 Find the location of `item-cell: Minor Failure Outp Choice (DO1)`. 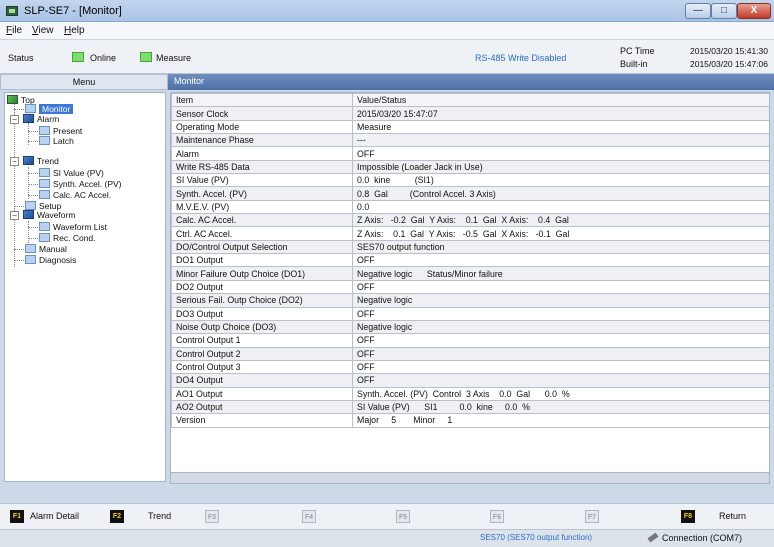

item-cell: Minor Failure Outp Choice (DO1) is located at coordinates (262, 273).